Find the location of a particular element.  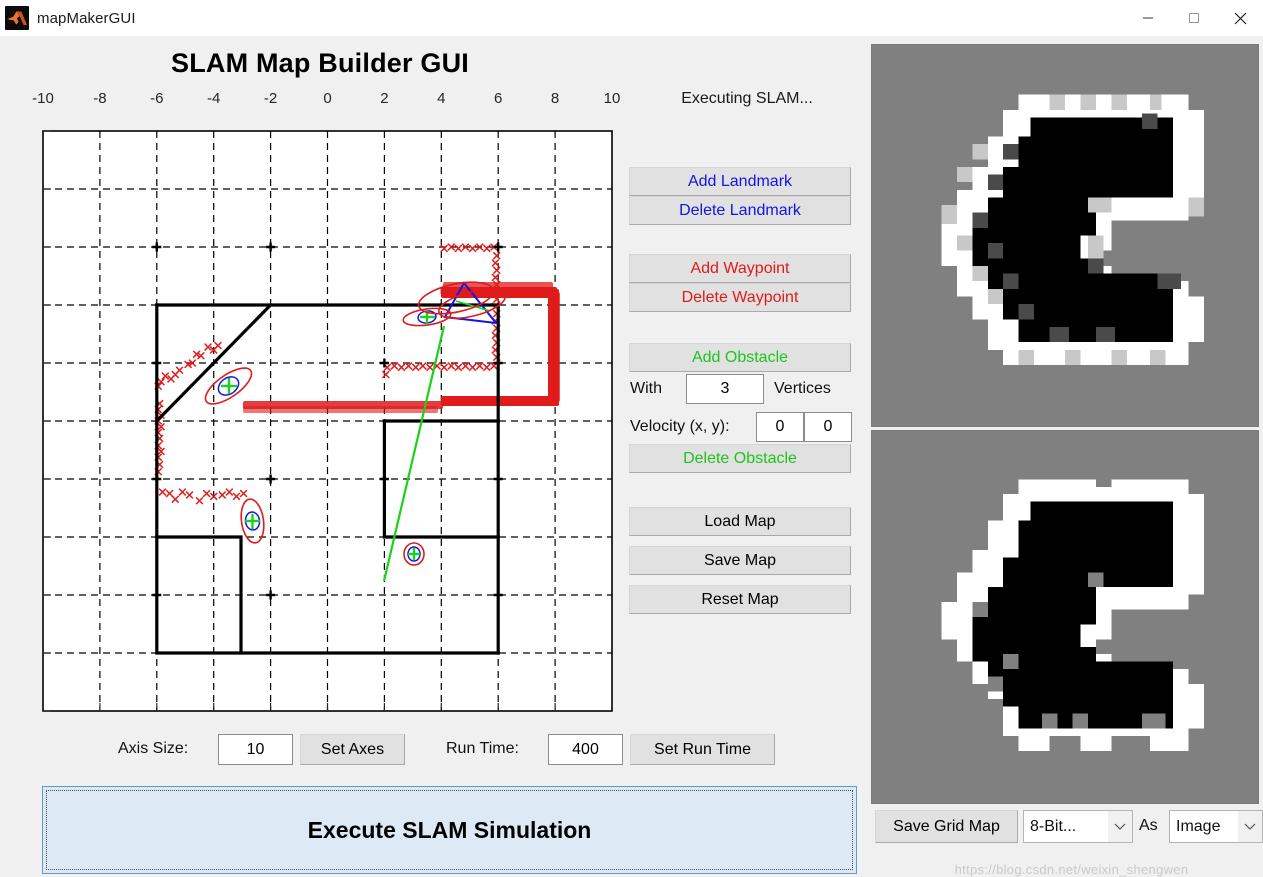

axis-size-label: Axis Size: is located at coordinates (153, 748).